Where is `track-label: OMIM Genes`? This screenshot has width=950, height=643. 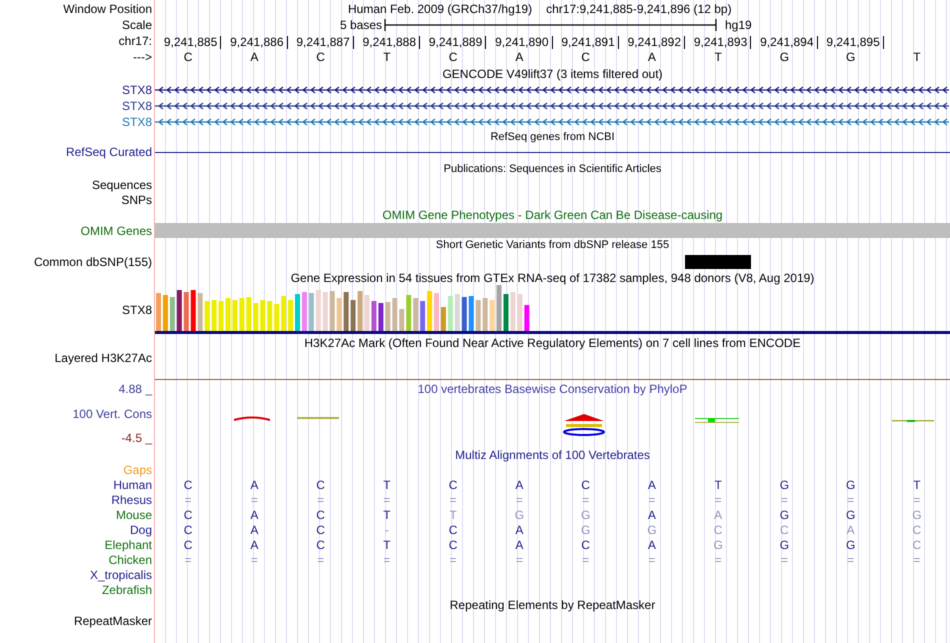 track-label: OMIM Genes is located at coordinates (116, 230).